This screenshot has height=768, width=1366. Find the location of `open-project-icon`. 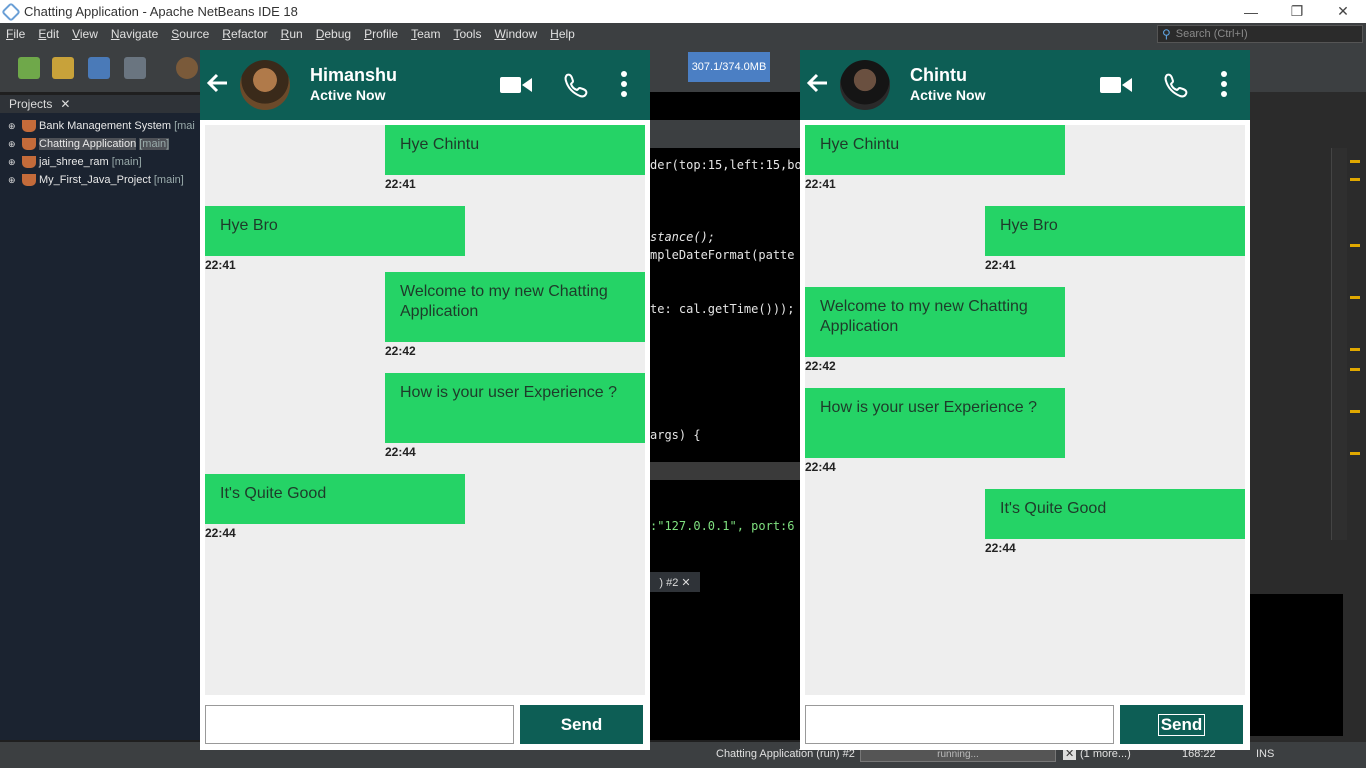

open-project-icon is located at coordinates (99, 68).